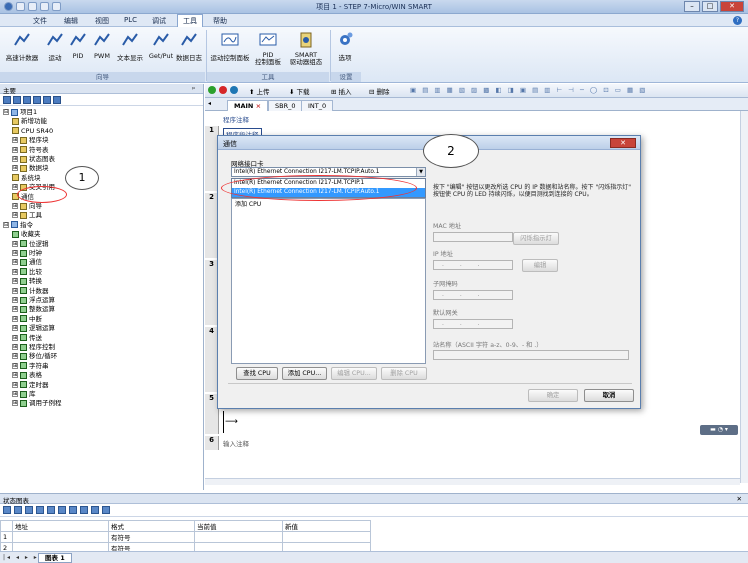 The image size is (748, 563). I want to click on find-cpu-button: 查找 CPU, so click(257, 373).